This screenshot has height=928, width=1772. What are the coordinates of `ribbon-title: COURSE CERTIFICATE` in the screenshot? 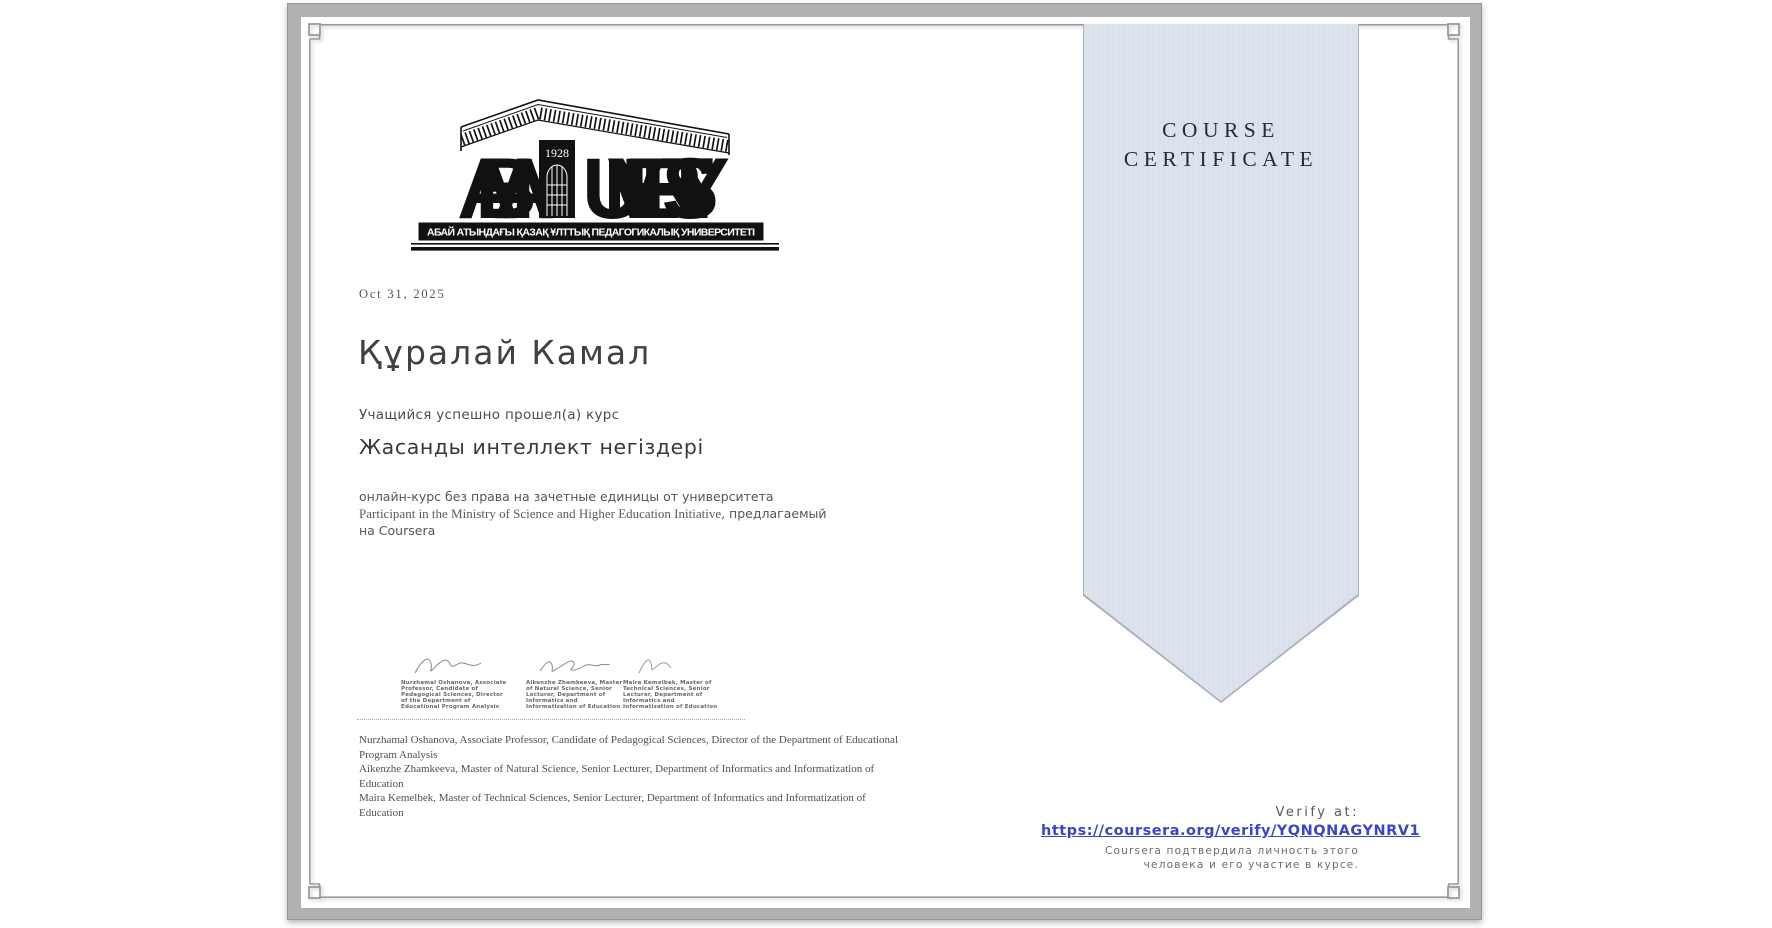 It's located at (1221, 145).